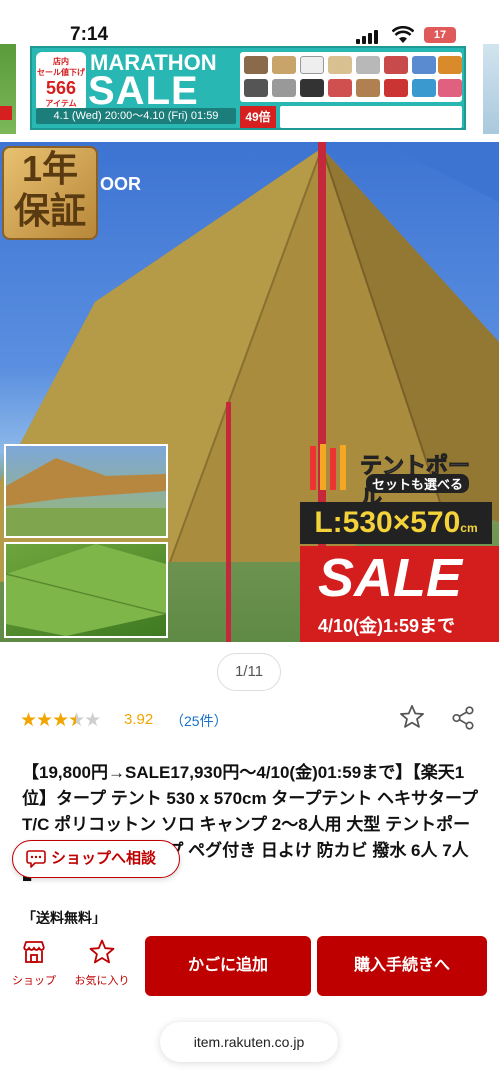 Image resolution: width=499 pixels, height=1080 pixels. I want to click on sale-deadline-box: SALE 4/10(金)1:59まで, so click(399, 594).